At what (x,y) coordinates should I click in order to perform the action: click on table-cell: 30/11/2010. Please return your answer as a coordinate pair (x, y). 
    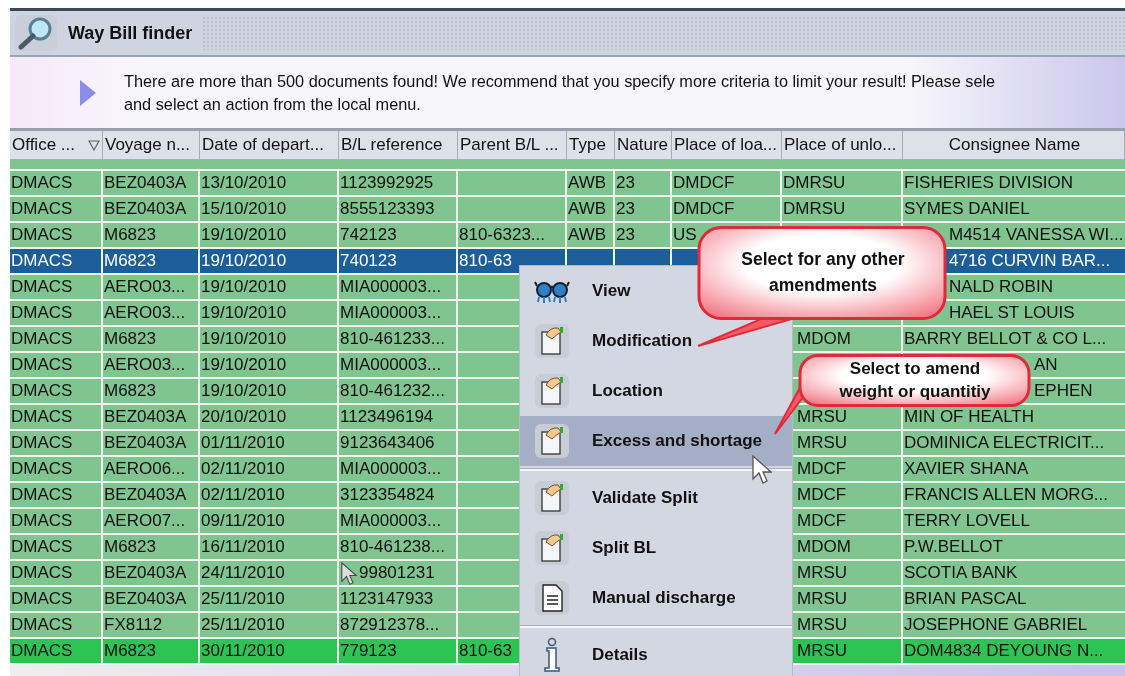
    Looking at the image, I should click on (243, 651).